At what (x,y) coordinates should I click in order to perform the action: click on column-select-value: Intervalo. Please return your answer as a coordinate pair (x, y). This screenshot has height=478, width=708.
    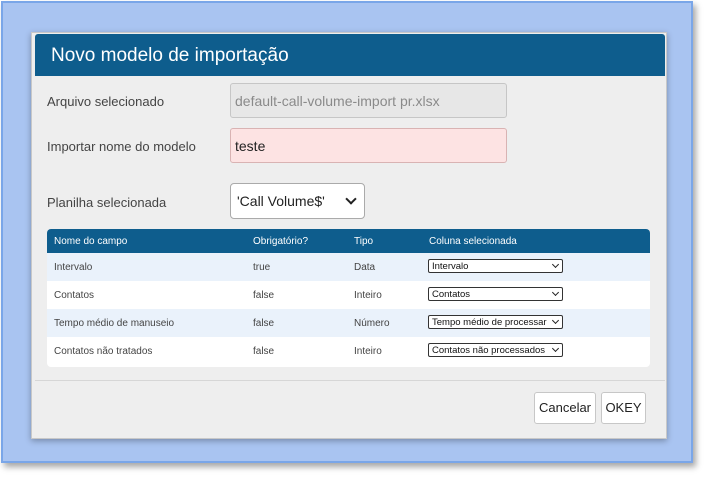
    Looking at the image, I should click on (450, 266).